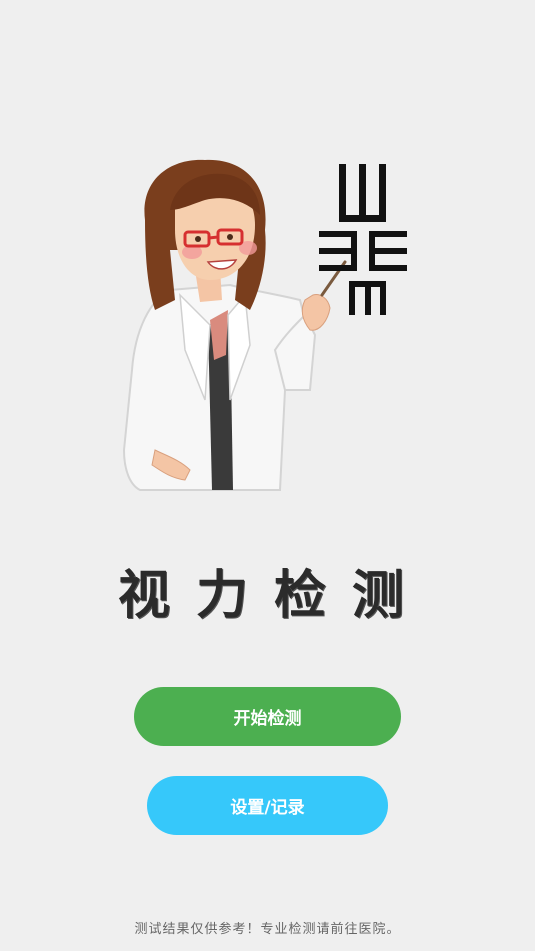 This screenshot has width=535, height=951. Describe the element at coordinates (362, 193) in the screenshot. I see `tumbling-e-up-icon` at that location.